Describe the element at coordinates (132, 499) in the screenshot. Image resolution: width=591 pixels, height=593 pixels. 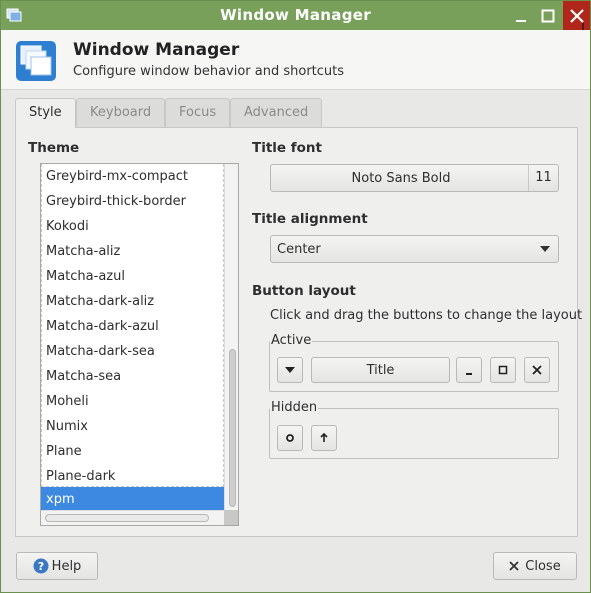
I see `theme-item-selected: xpm` at that location.